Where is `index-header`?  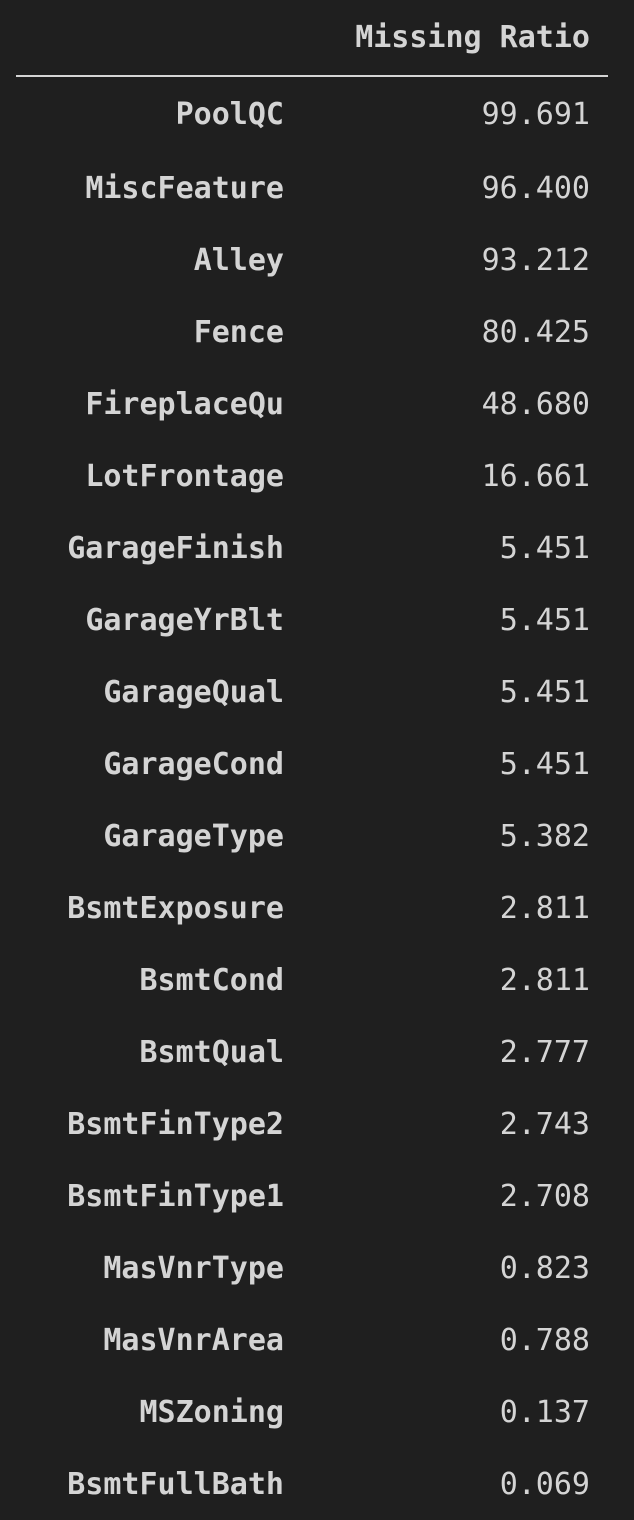
index-header is located at coordinates (151, 38).